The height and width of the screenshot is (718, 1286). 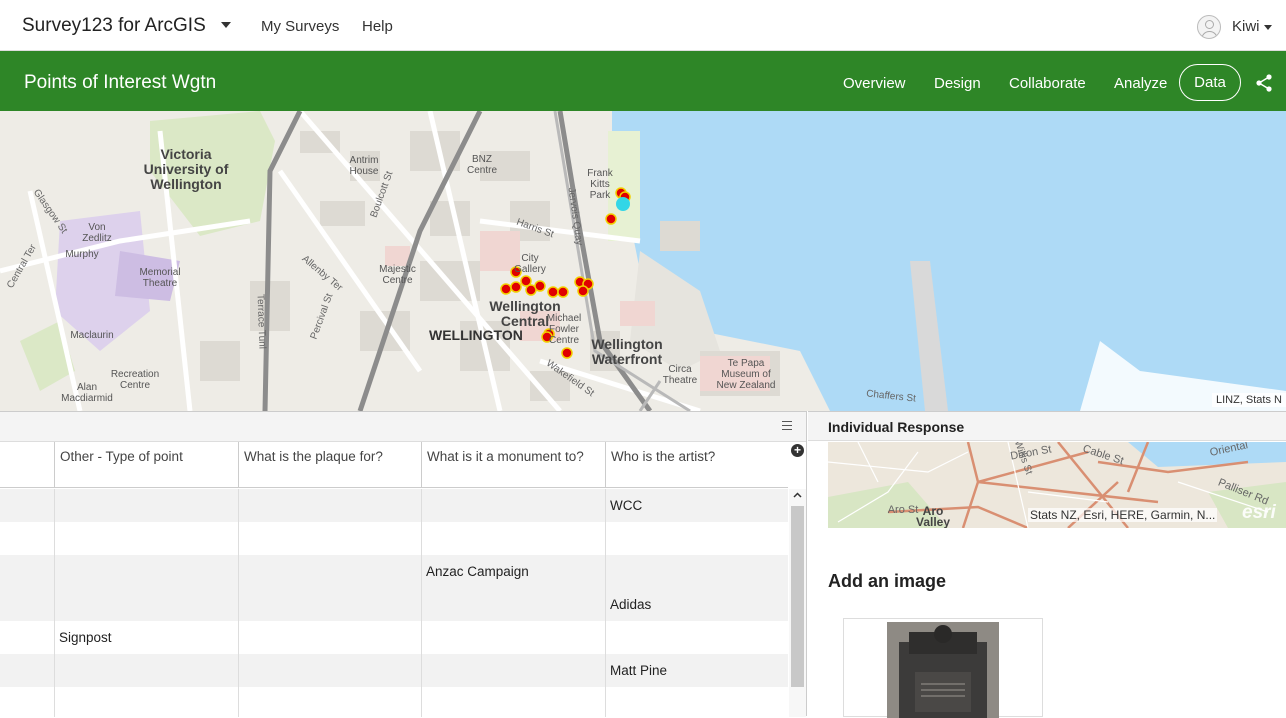 What do you see at coordinates (697, 604) in the screenshot?
I see `table-cell-artist: Adidas` at bounding box center [697, 604].